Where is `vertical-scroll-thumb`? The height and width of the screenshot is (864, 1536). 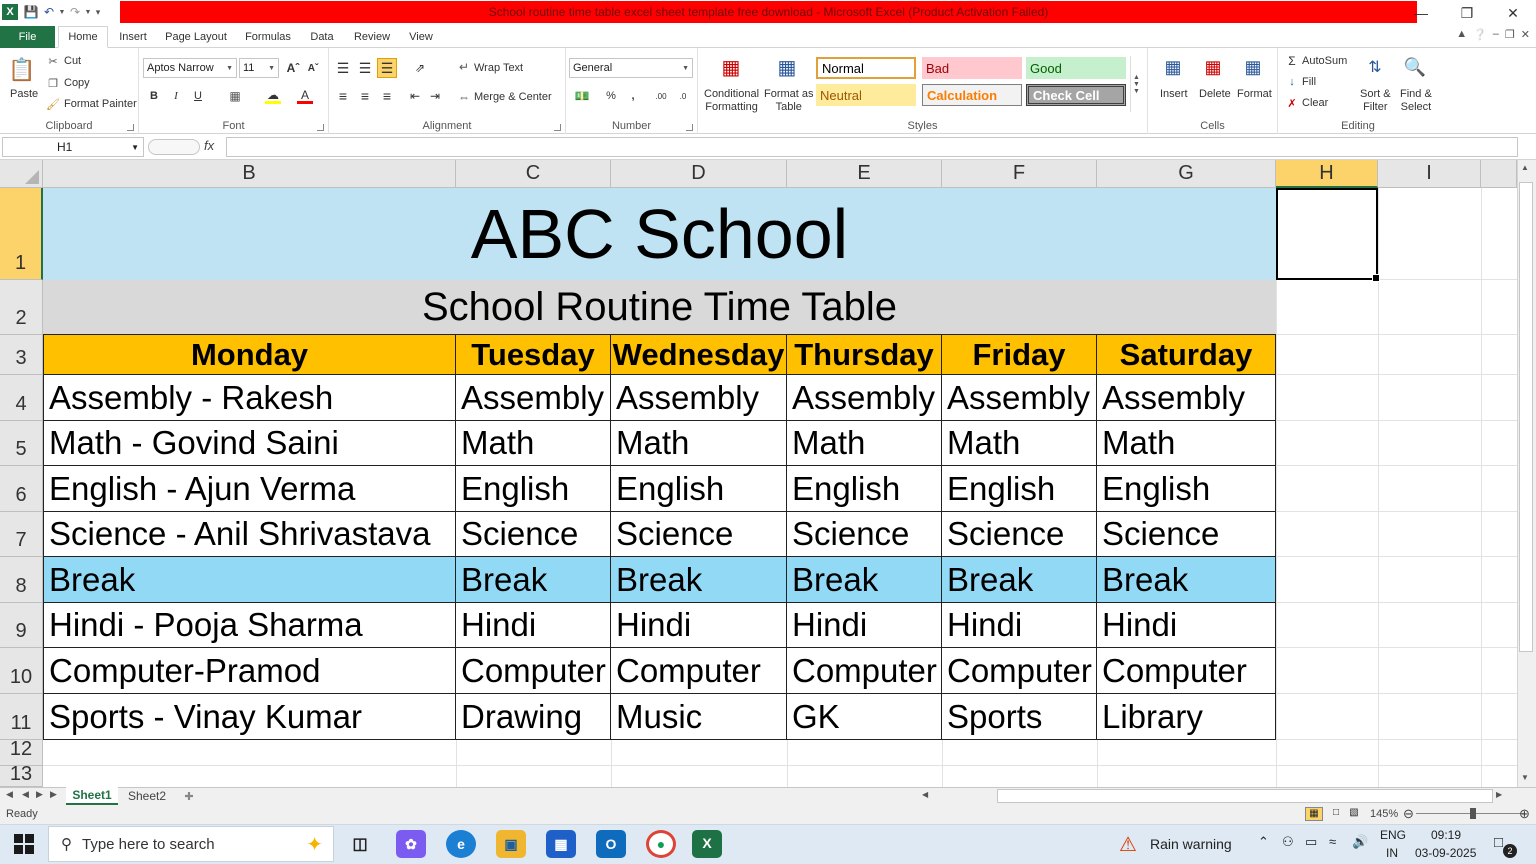 vertical-scroll-thumb is located at coordinates (1526, 417).